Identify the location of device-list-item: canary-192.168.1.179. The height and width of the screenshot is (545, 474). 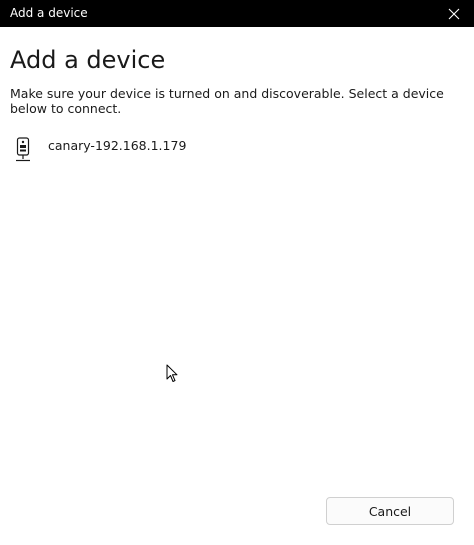
(156, 150).